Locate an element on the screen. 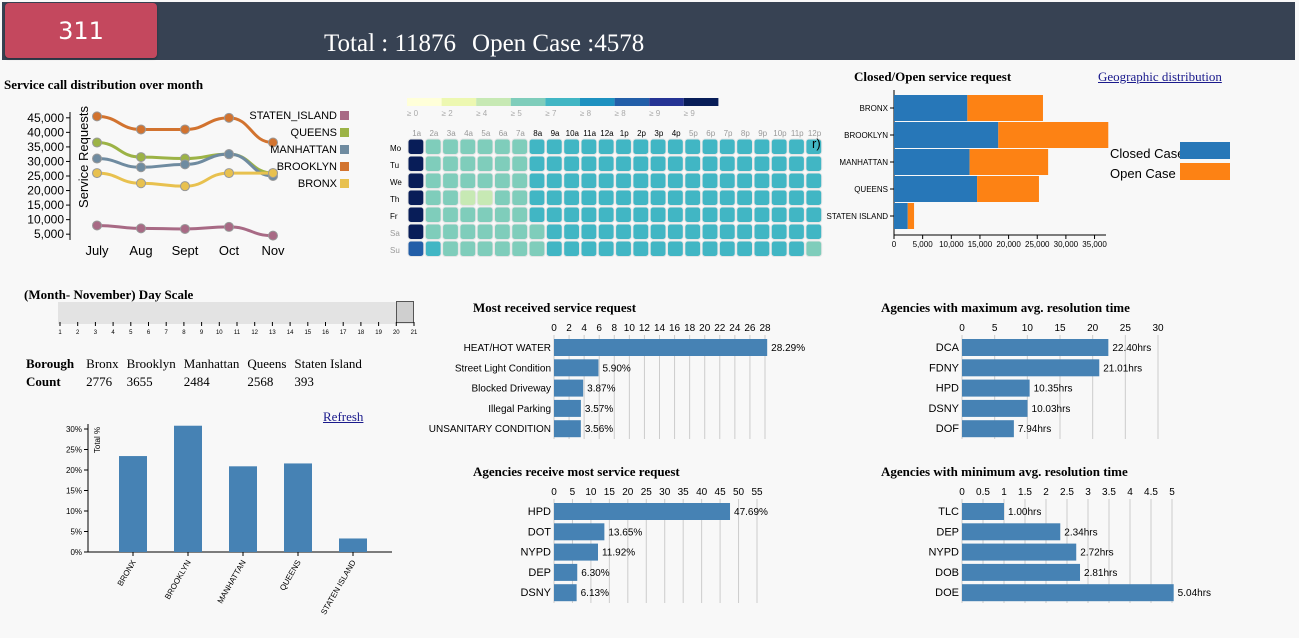 This screenshot has width=1299, height=638. hour-label: 4p is located at coordinates (676, 133).